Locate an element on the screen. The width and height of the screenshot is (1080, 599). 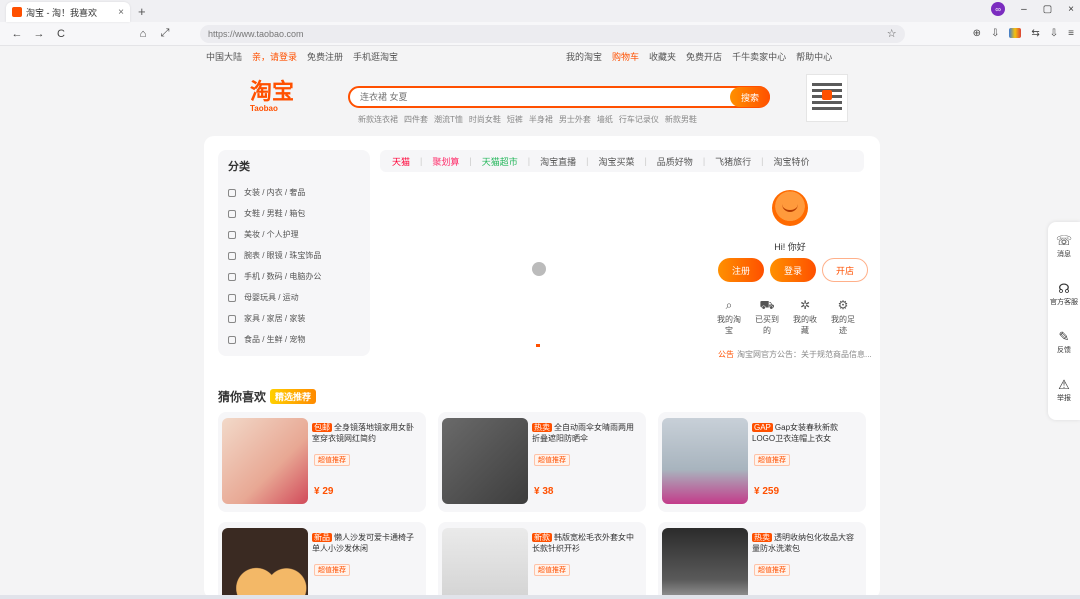
nav-help: 帮助中心 is located at coordinates (814, 56).